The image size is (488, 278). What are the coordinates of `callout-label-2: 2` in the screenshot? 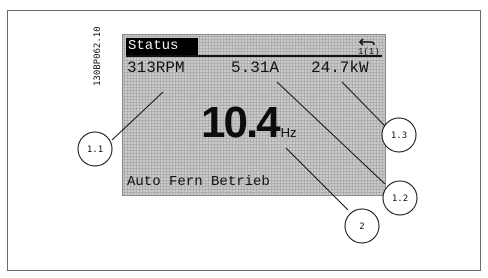 It's located at (361, 227).